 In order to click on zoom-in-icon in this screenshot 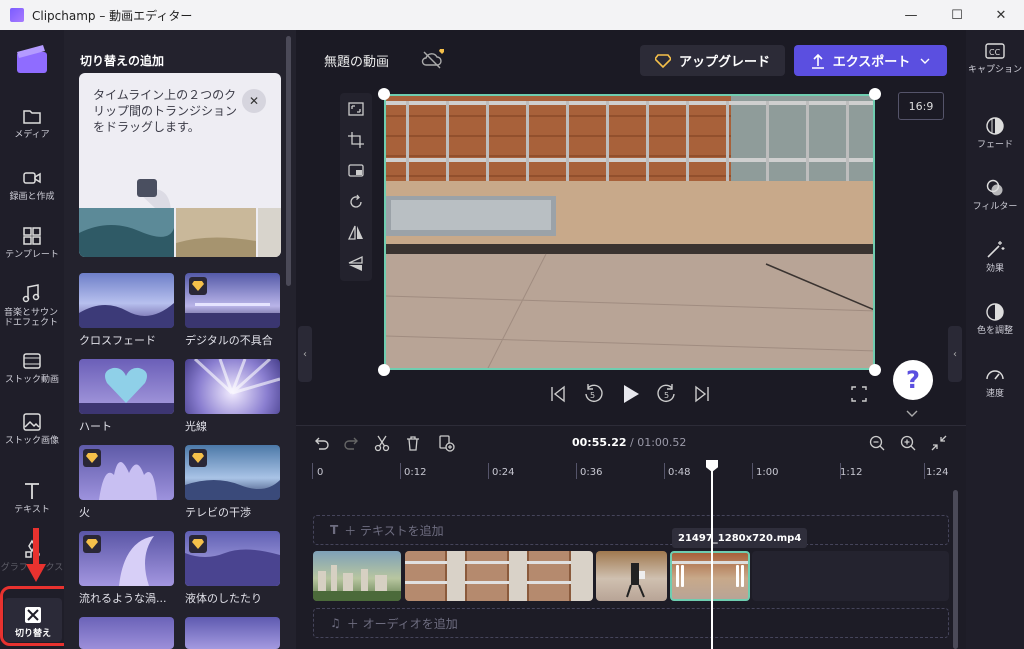, I will do `click(908, 443)`.